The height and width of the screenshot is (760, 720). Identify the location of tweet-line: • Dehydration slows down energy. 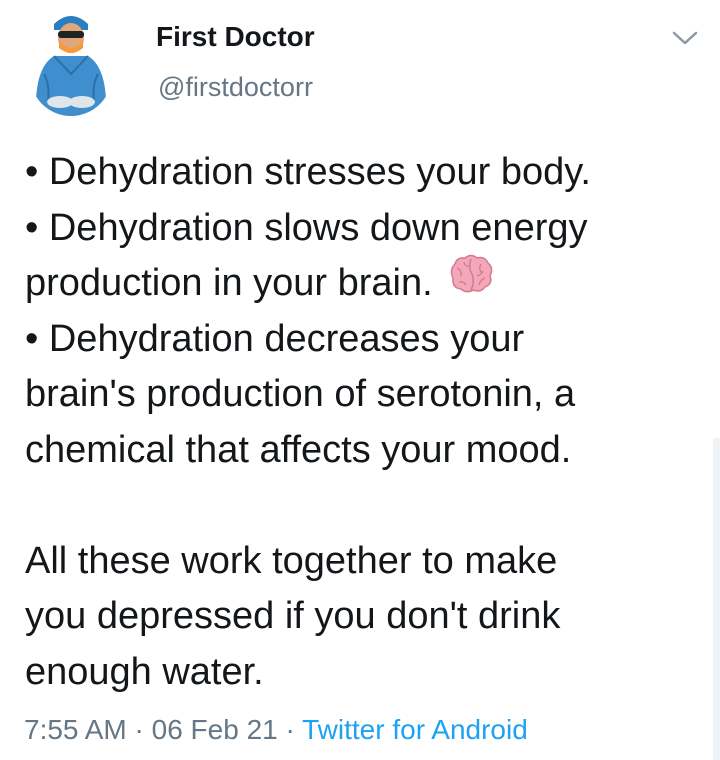
(306, 227).